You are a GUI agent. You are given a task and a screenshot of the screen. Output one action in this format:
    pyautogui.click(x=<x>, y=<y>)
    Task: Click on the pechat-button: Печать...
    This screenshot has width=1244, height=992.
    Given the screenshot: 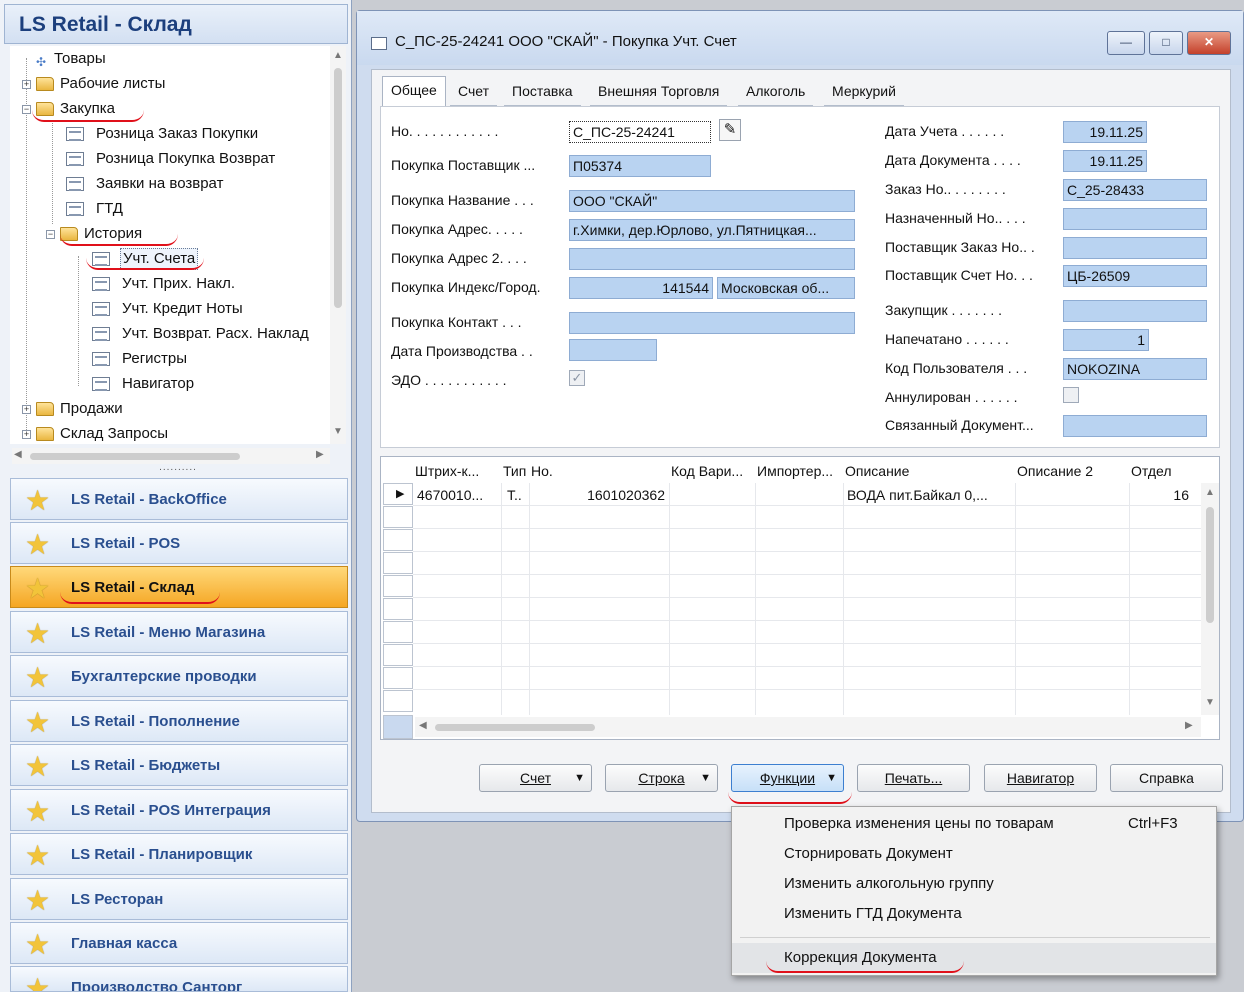 What is the action you would take?
    pyautogui.click(x=913, y=778)
    